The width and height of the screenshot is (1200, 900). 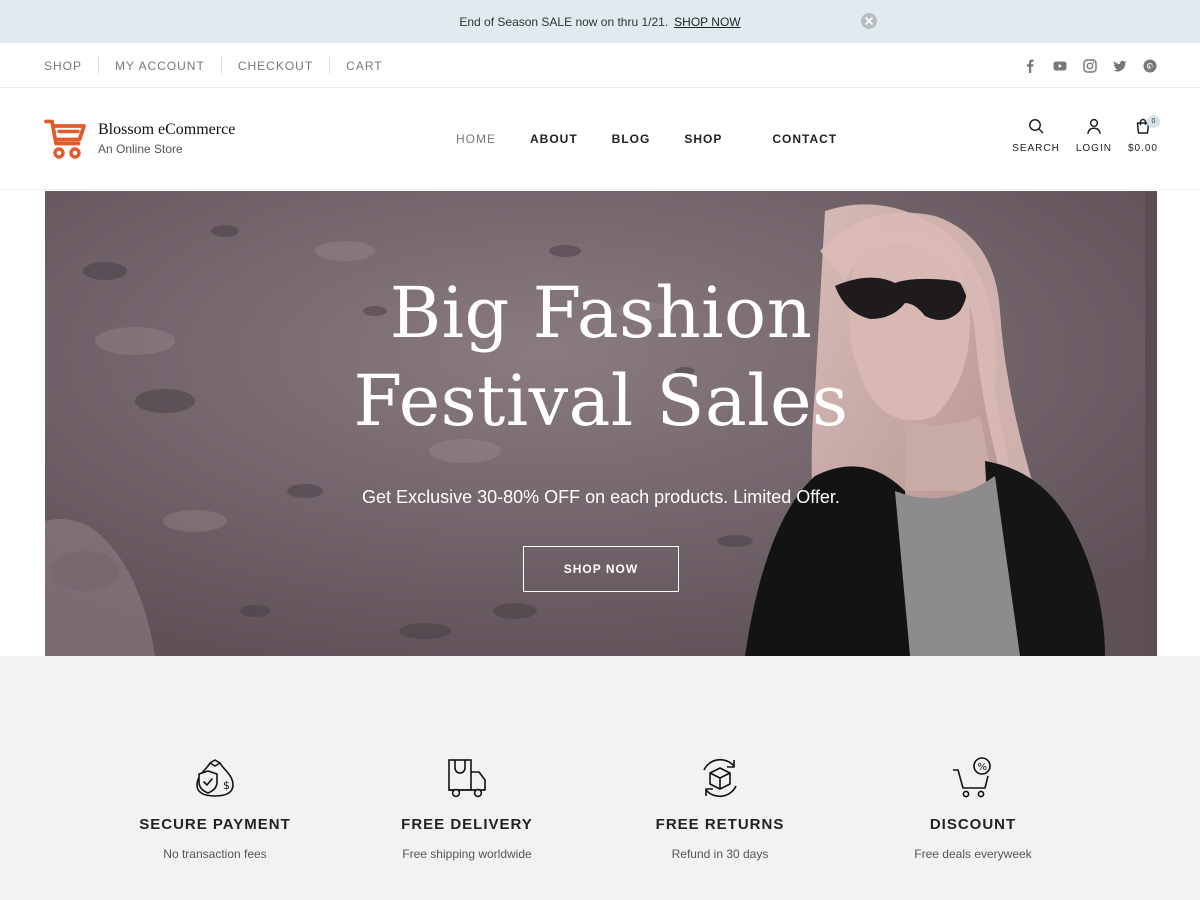 What do you see at coordinates (1030, 66) in the screenshot?
I see `facebook-icon` at bounding box center [1030, 66].